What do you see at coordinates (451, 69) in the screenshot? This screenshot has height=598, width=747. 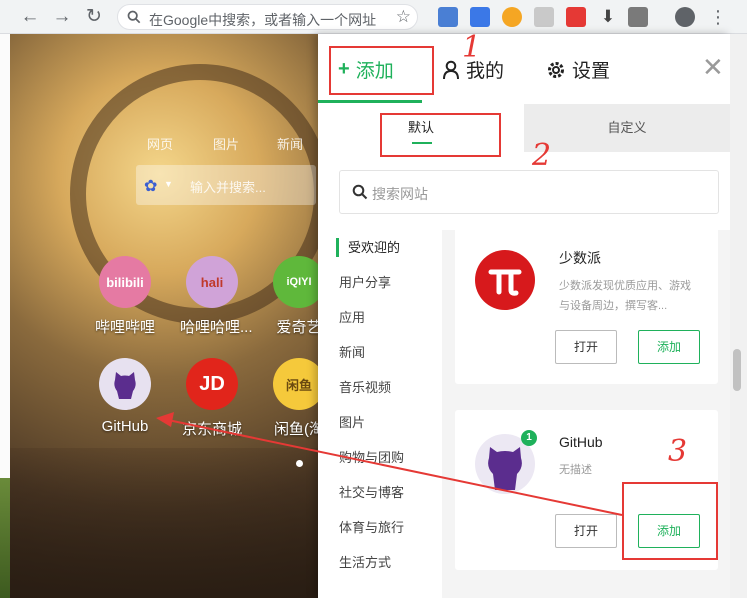 I see `user-icon` at bounding box center [451, 69].